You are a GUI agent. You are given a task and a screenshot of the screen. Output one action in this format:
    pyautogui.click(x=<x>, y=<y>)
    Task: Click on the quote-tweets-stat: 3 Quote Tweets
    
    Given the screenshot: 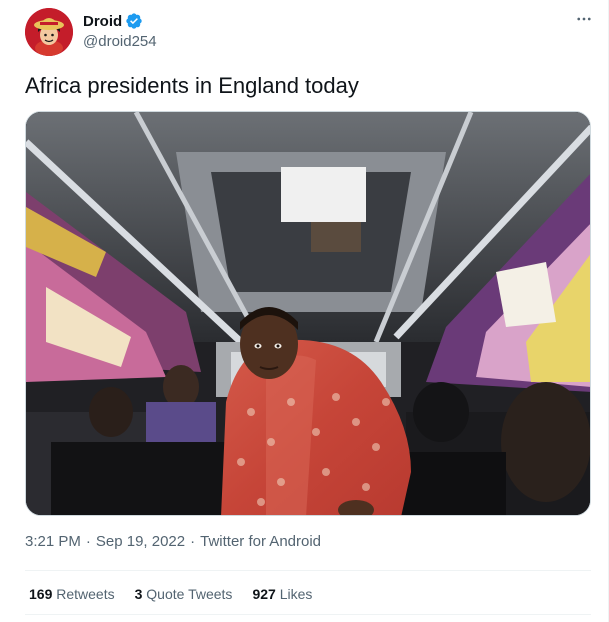 What is the action you would take?
    pyautogui.click(x=184, y=594)
    